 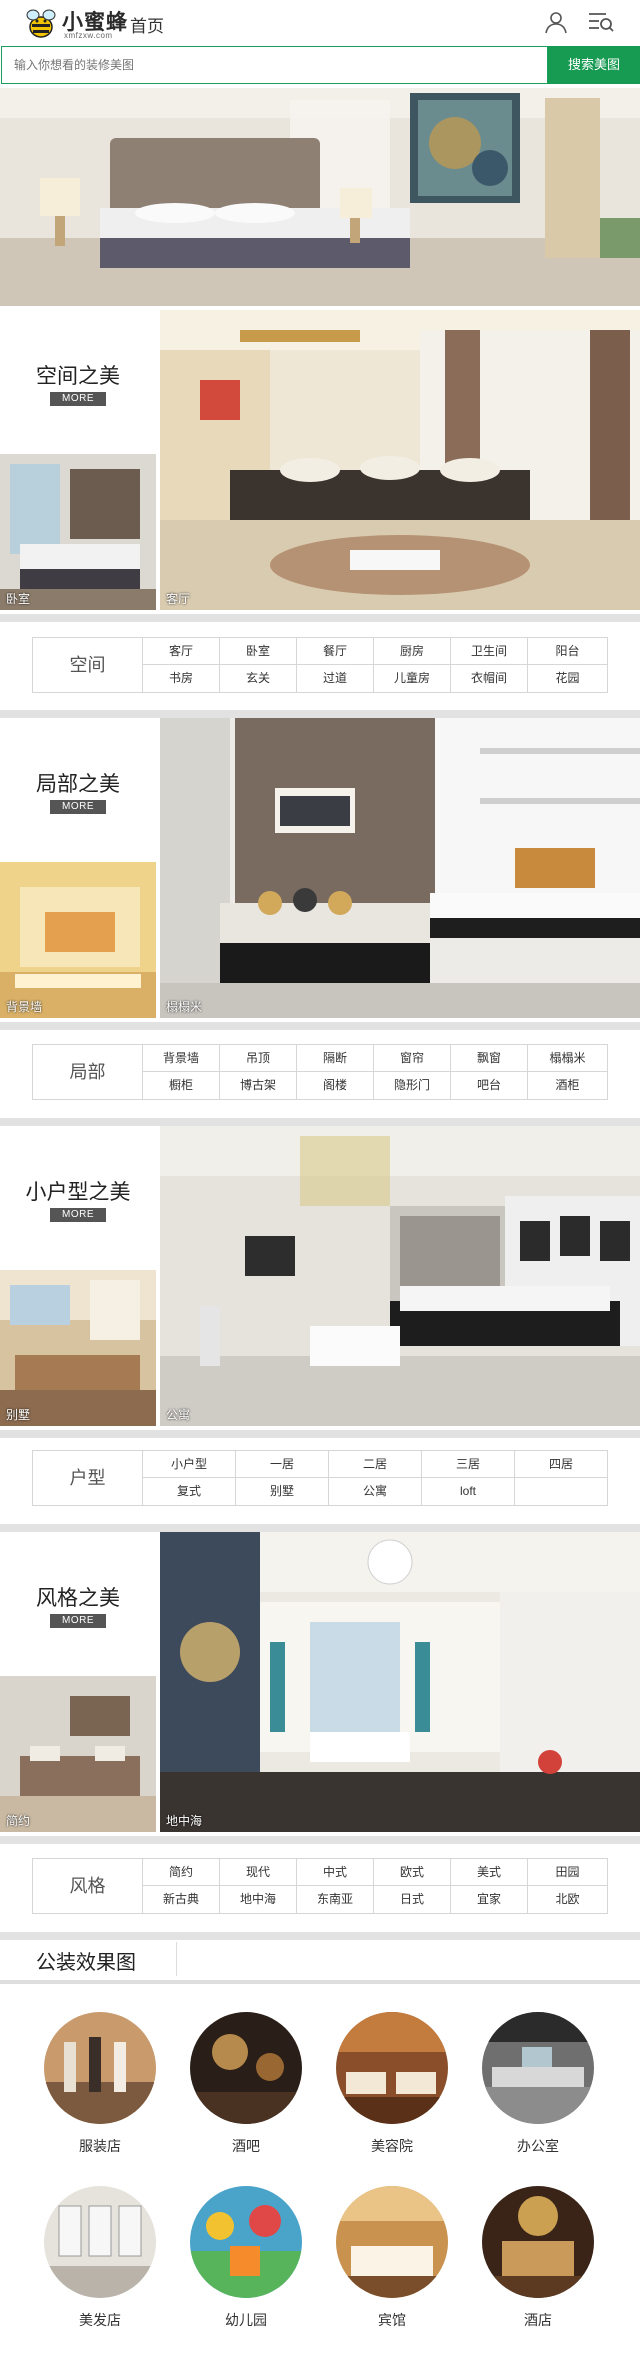 I want to click on public-item-label: 美发店, so click(x=100, y=2320).